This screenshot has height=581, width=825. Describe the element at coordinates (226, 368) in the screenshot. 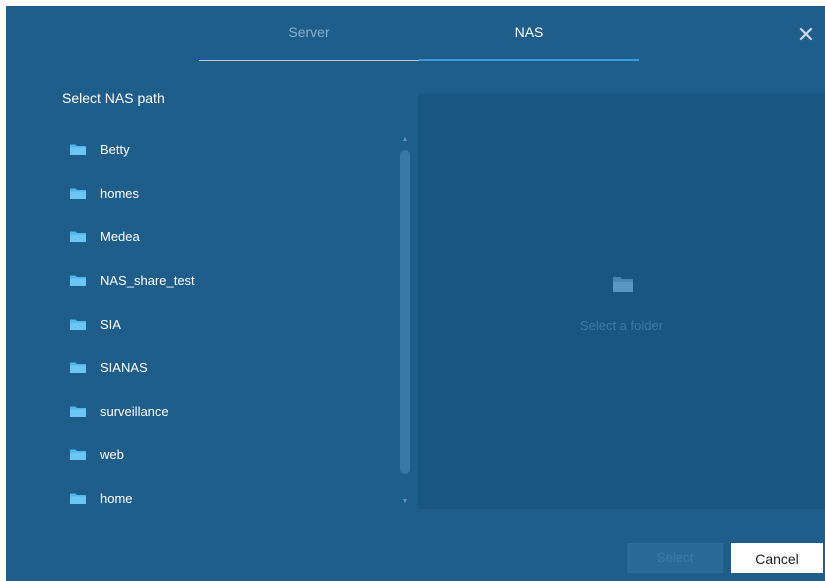

I see `folder-item: SIANAS` at that location.